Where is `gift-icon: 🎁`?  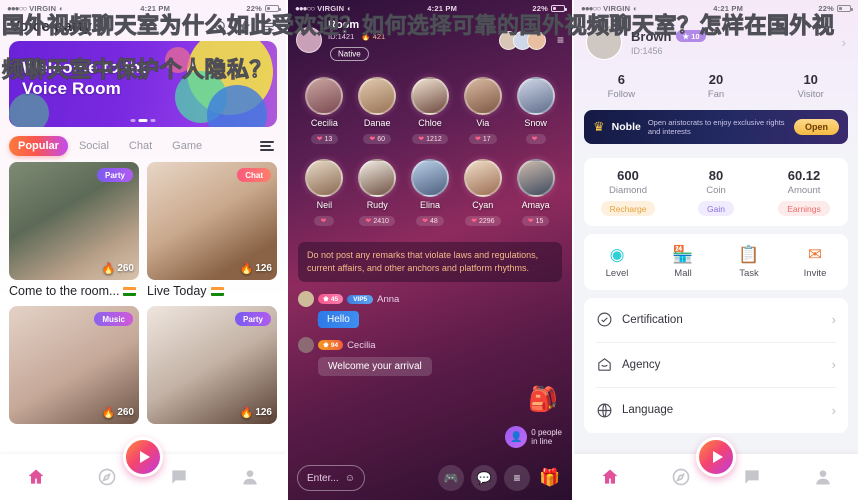 gift-icon: 🎁 is located at coordinates (550, 478).